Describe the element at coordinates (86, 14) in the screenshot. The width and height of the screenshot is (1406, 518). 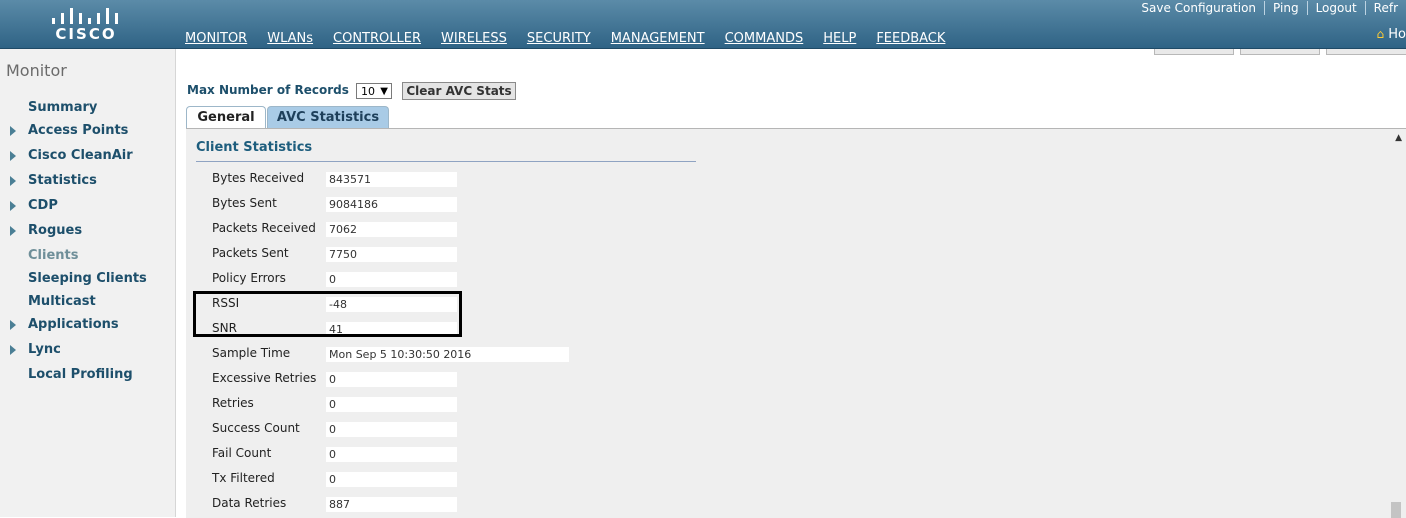
I see `cisco-logo-bars-icon` at that location.